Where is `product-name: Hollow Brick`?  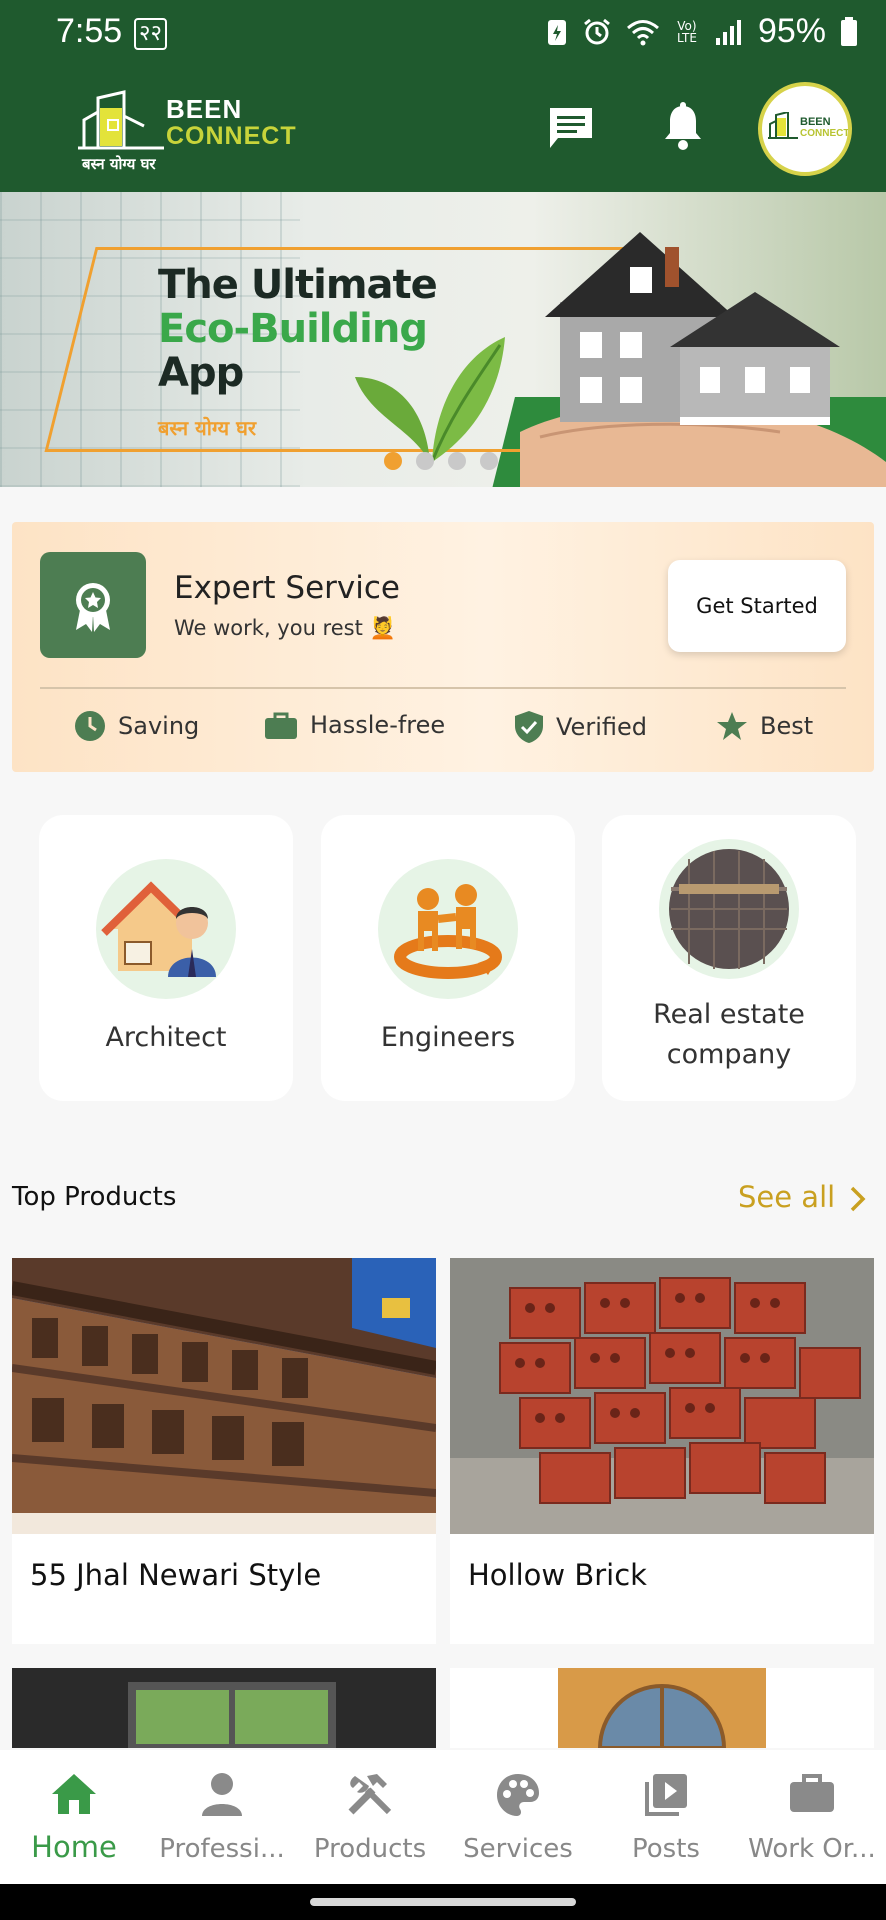 product-name: Hollow Brick is located at coordinates (557, 1575).